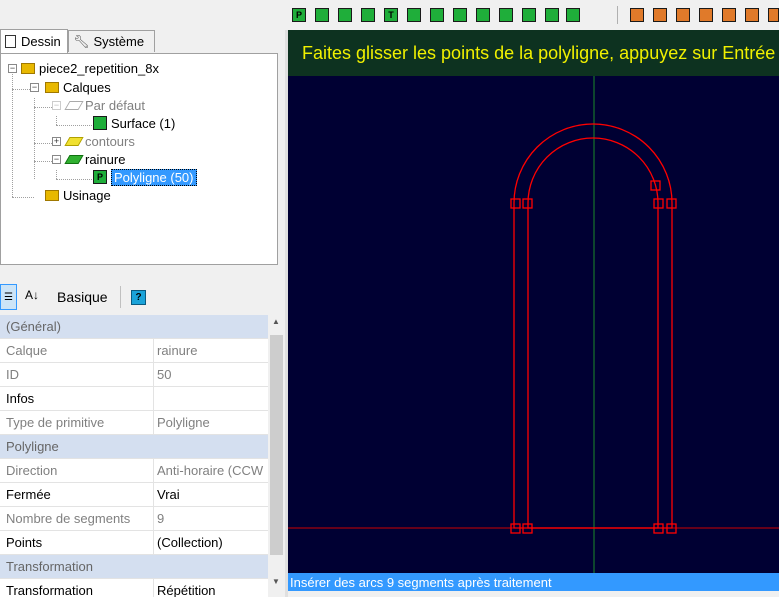 The width and height of the screenshot is (779, 597). What do you see at coordinates (276, 445) in the screenshot?
I see `scroll-thumb` at bounding box center [276, 445].